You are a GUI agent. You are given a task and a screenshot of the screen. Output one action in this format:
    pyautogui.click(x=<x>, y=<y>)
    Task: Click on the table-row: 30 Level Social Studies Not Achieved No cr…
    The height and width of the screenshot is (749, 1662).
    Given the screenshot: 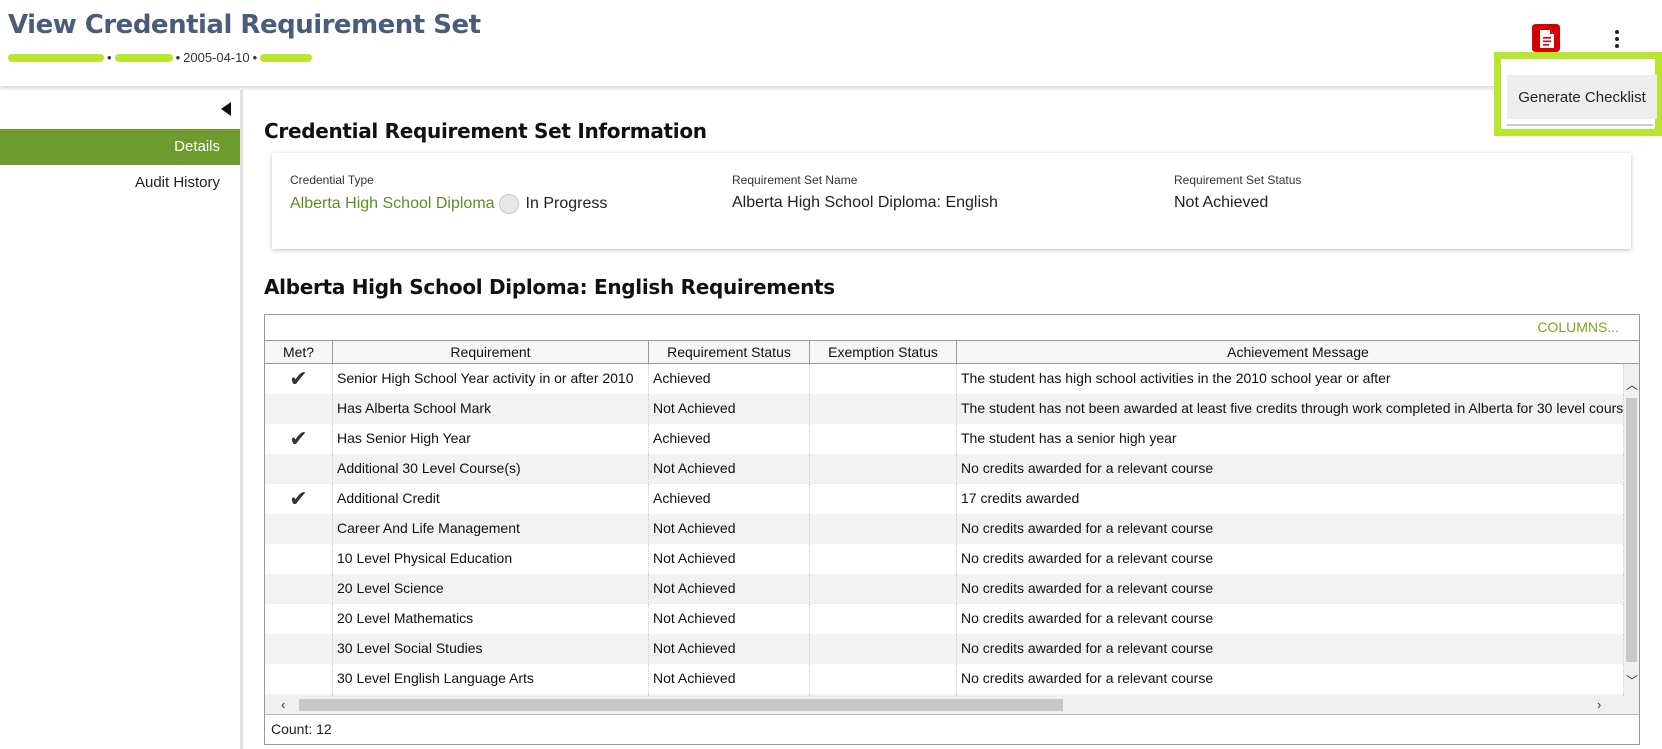 What is the action you would take?
    pyautogui.click(x=944, y=649)
    